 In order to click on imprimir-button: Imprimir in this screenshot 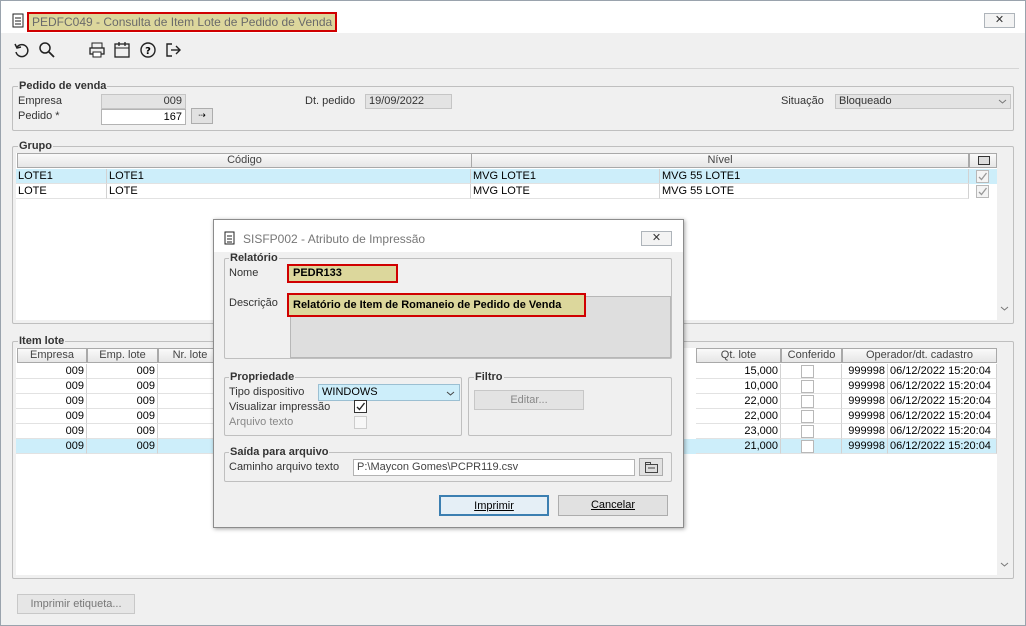, I will do `click(494, 505)`.